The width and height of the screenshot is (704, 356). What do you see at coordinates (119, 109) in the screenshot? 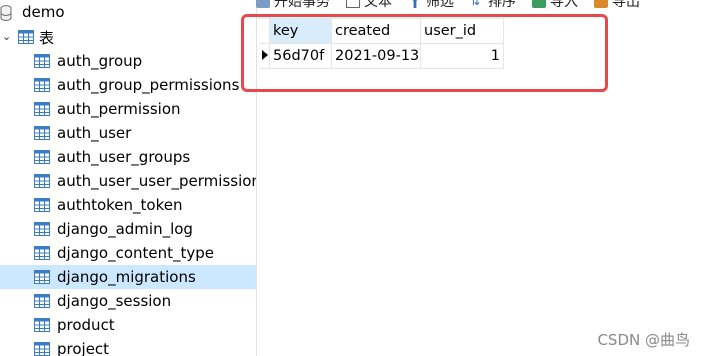
I see `table-label: auth_permission` at bounding box center [119, 109].